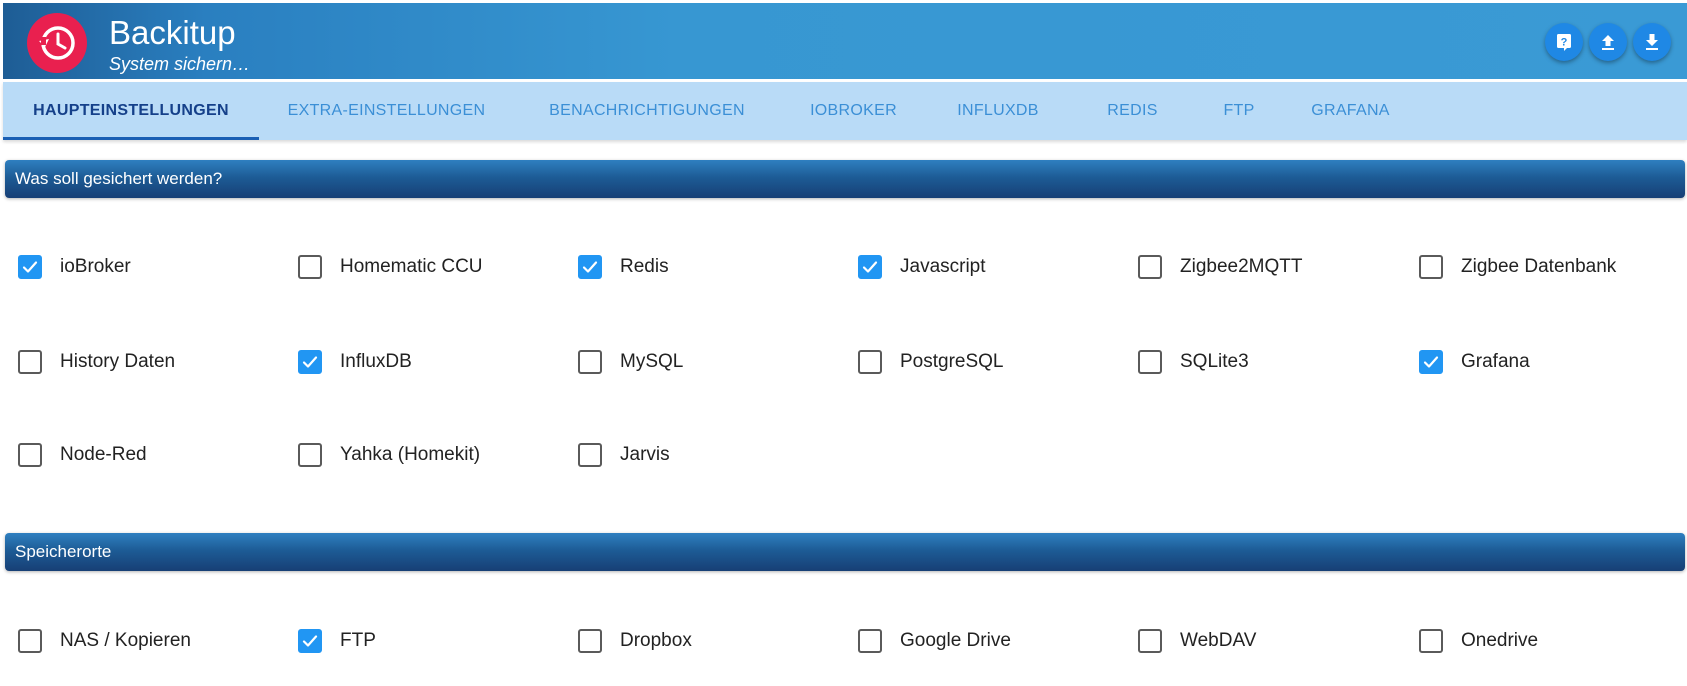 This screenshot has width=1687, height=686. I want to click on checkbox-label: Google Drive, so click(955, 640).